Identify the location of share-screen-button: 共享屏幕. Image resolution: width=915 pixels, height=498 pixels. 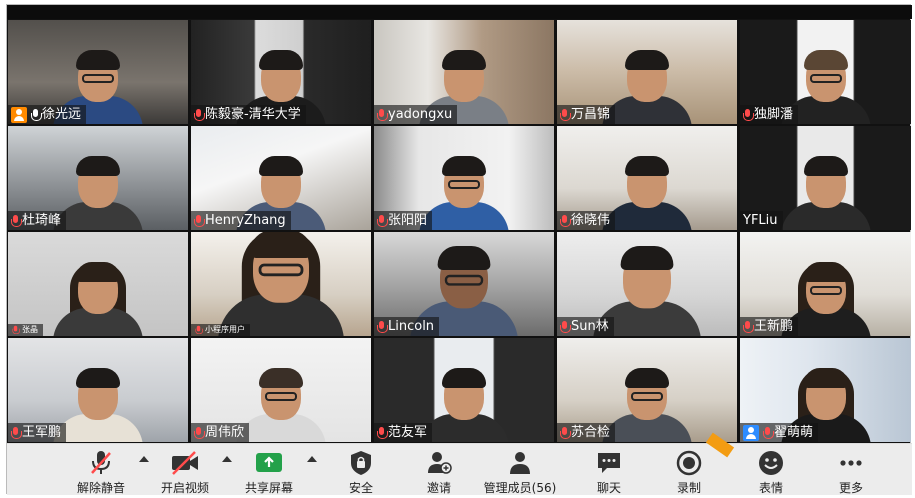
(269, 470).